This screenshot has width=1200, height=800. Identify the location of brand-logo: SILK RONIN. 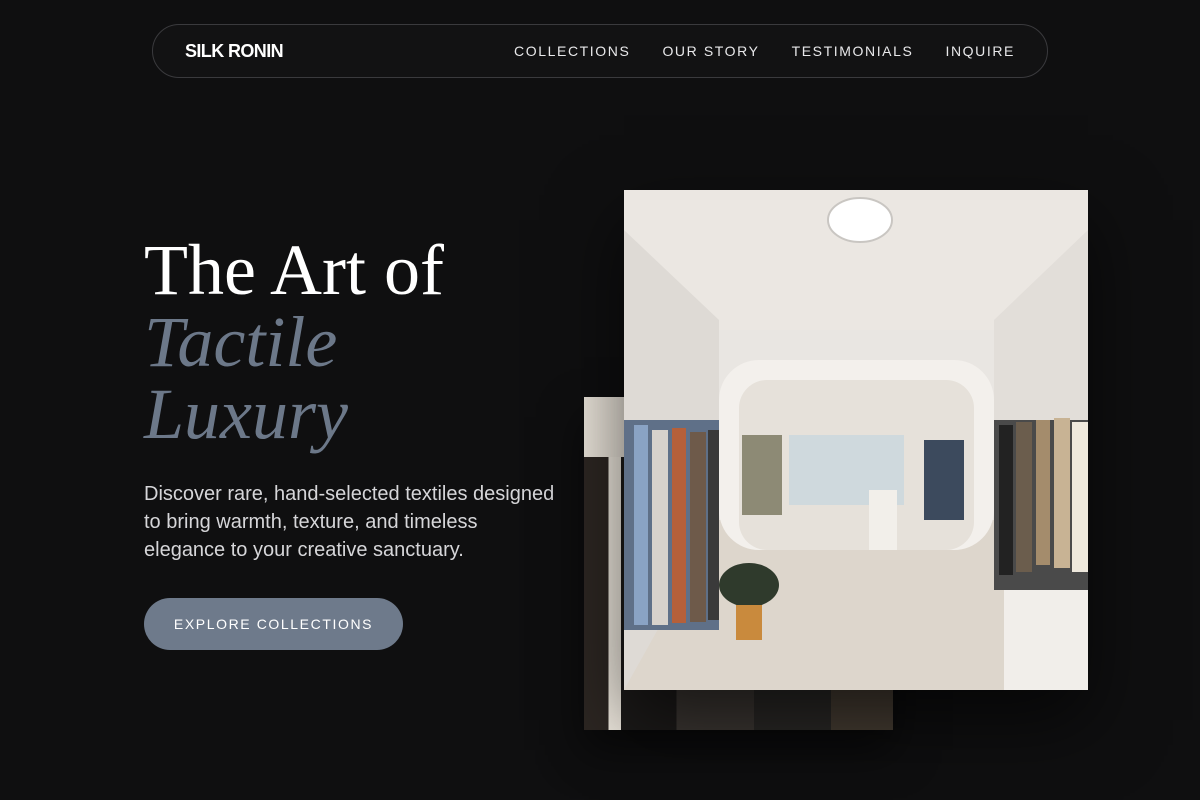
(234, 51).